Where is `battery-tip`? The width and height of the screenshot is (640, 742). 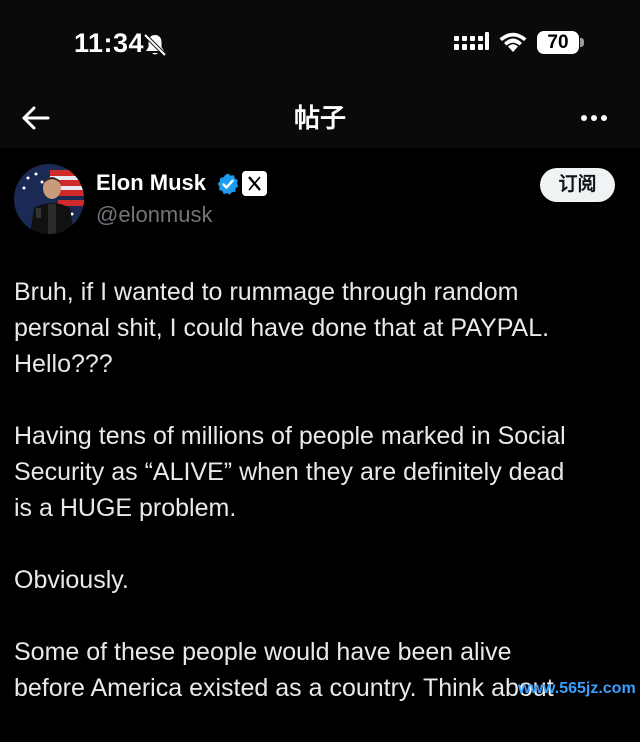
battery-tip is located at coordinates (582, 42).